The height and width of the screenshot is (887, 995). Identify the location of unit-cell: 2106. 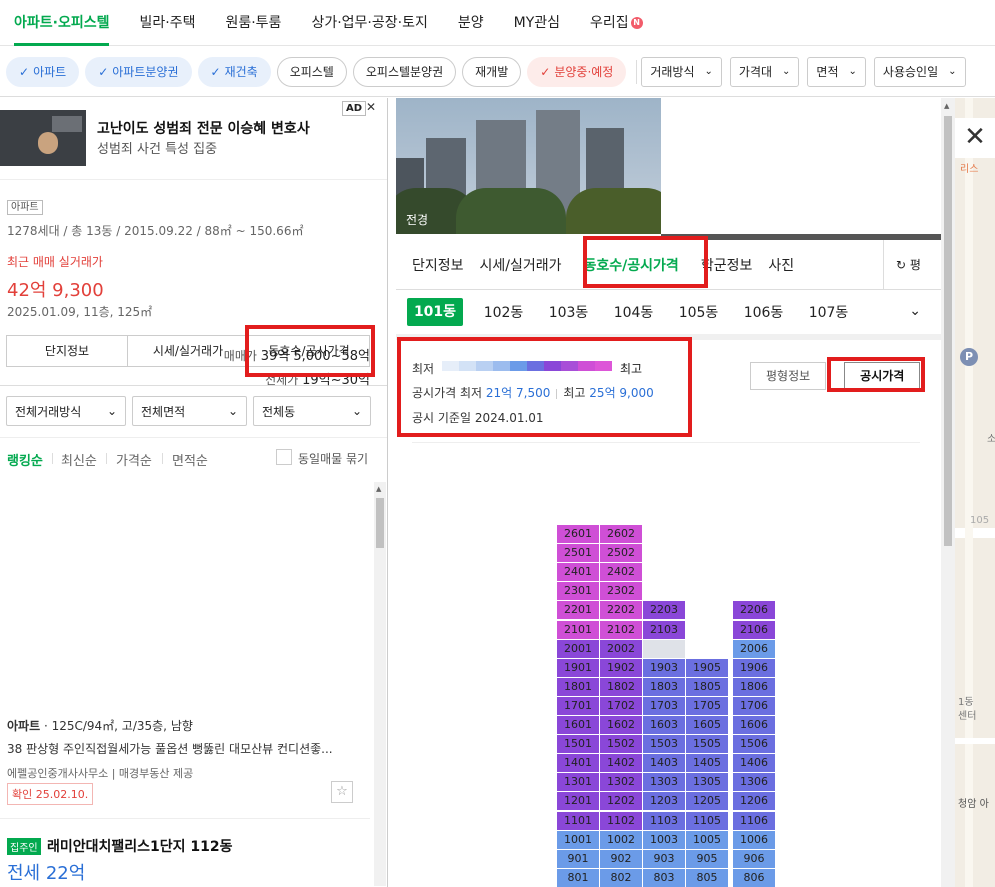
(754, 629).